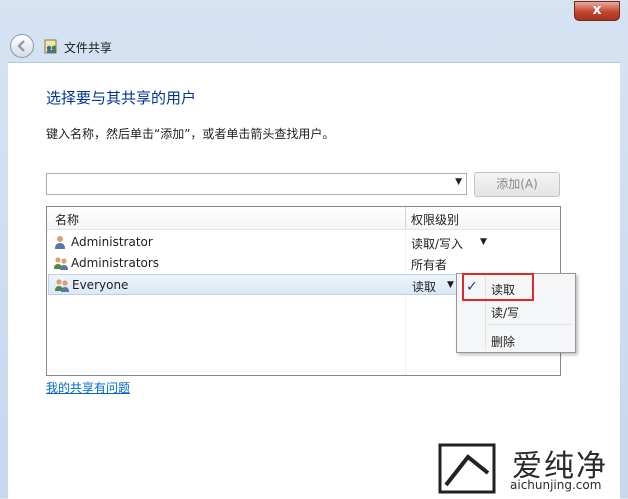 The image size is (628, 499). I want to click on user-name: Administrator, so click(112, 242).